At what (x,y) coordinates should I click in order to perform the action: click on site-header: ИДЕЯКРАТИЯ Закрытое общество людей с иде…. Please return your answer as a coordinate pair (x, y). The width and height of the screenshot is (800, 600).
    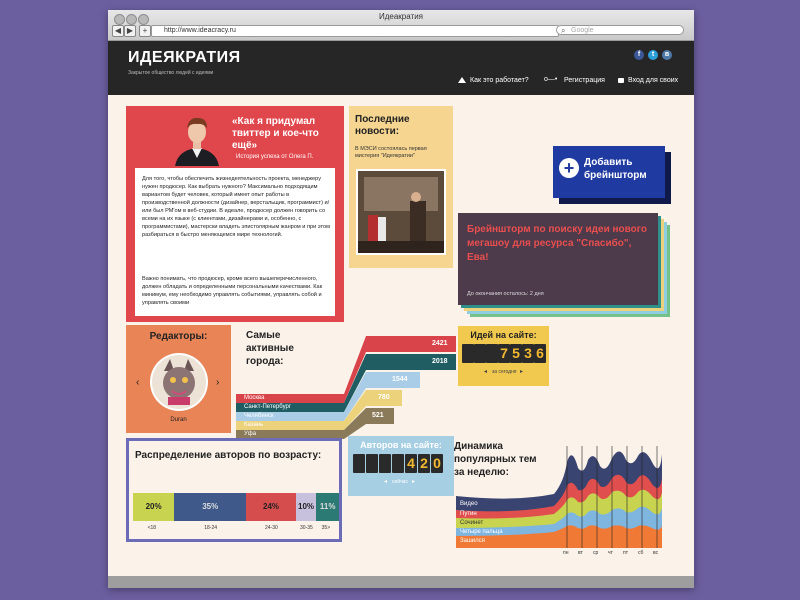
    Looking at the image, I should click on (401, 68).